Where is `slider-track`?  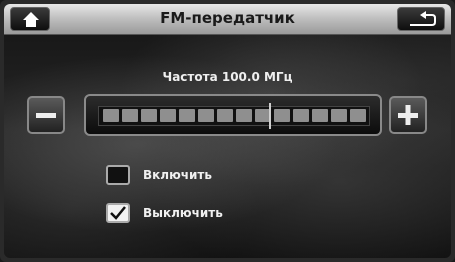 slider-track is located at coordinates (234, 116).